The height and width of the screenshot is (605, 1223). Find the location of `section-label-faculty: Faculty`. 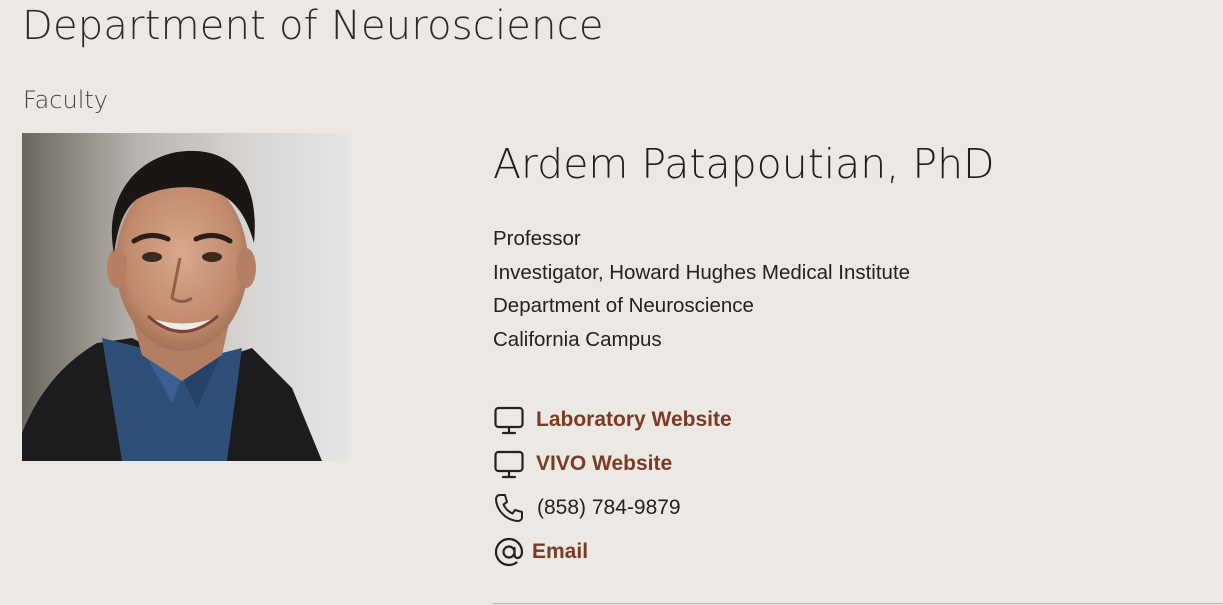

section-label-faculty: Faculty is located at coordinates (65, 100).